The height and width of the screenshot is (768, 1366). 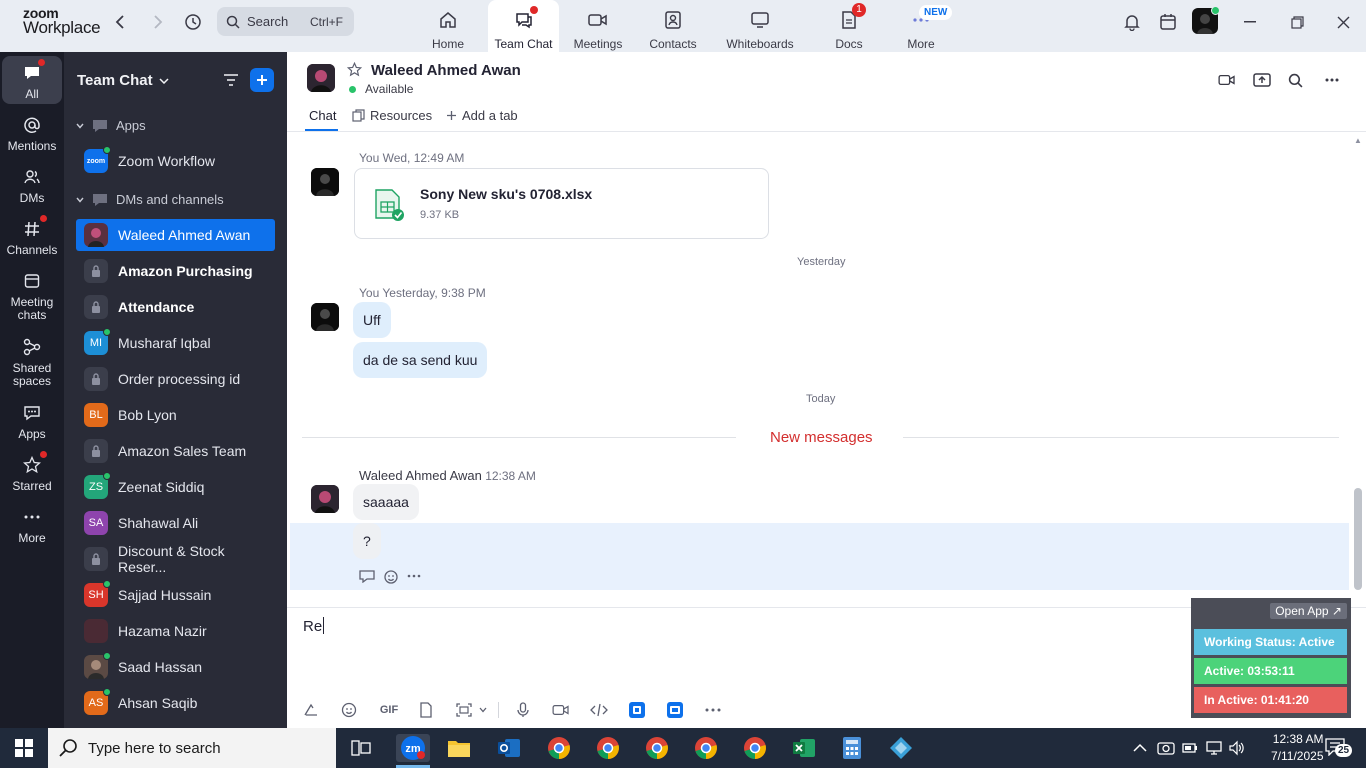 What do you see at coordinates (150, 199) in the screenshot?
I see `section-dms: DMs and channels` at bounding box center [150, 199].